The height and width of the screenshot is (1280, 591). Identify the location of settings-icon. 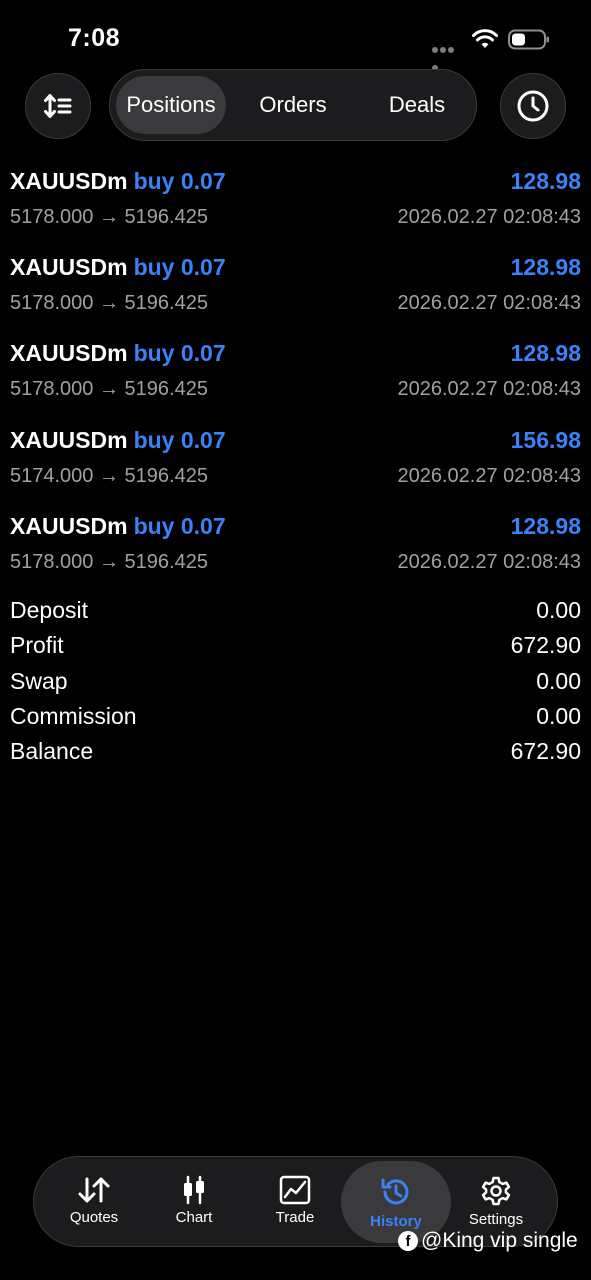
(496, 1191).